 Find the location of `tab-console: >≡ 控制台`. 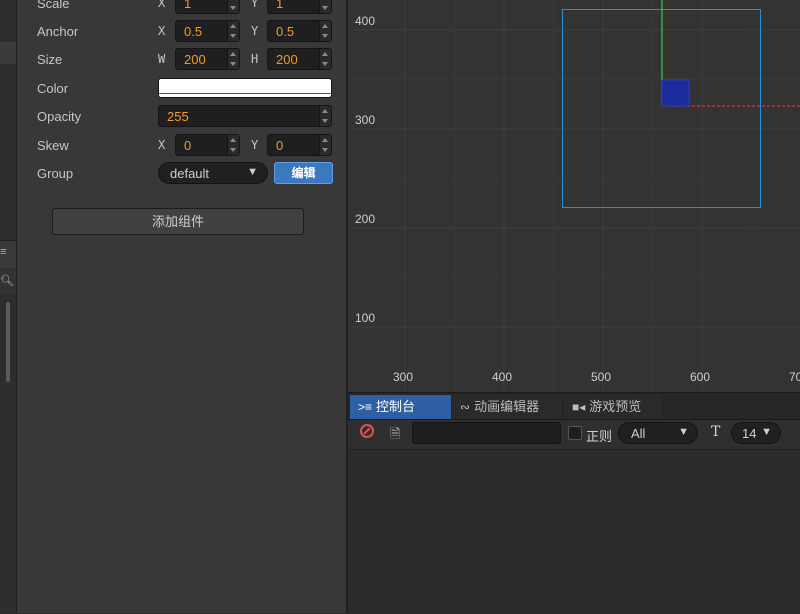

tab-console: >≡ 控制台 is located at coordinates (400, 407).